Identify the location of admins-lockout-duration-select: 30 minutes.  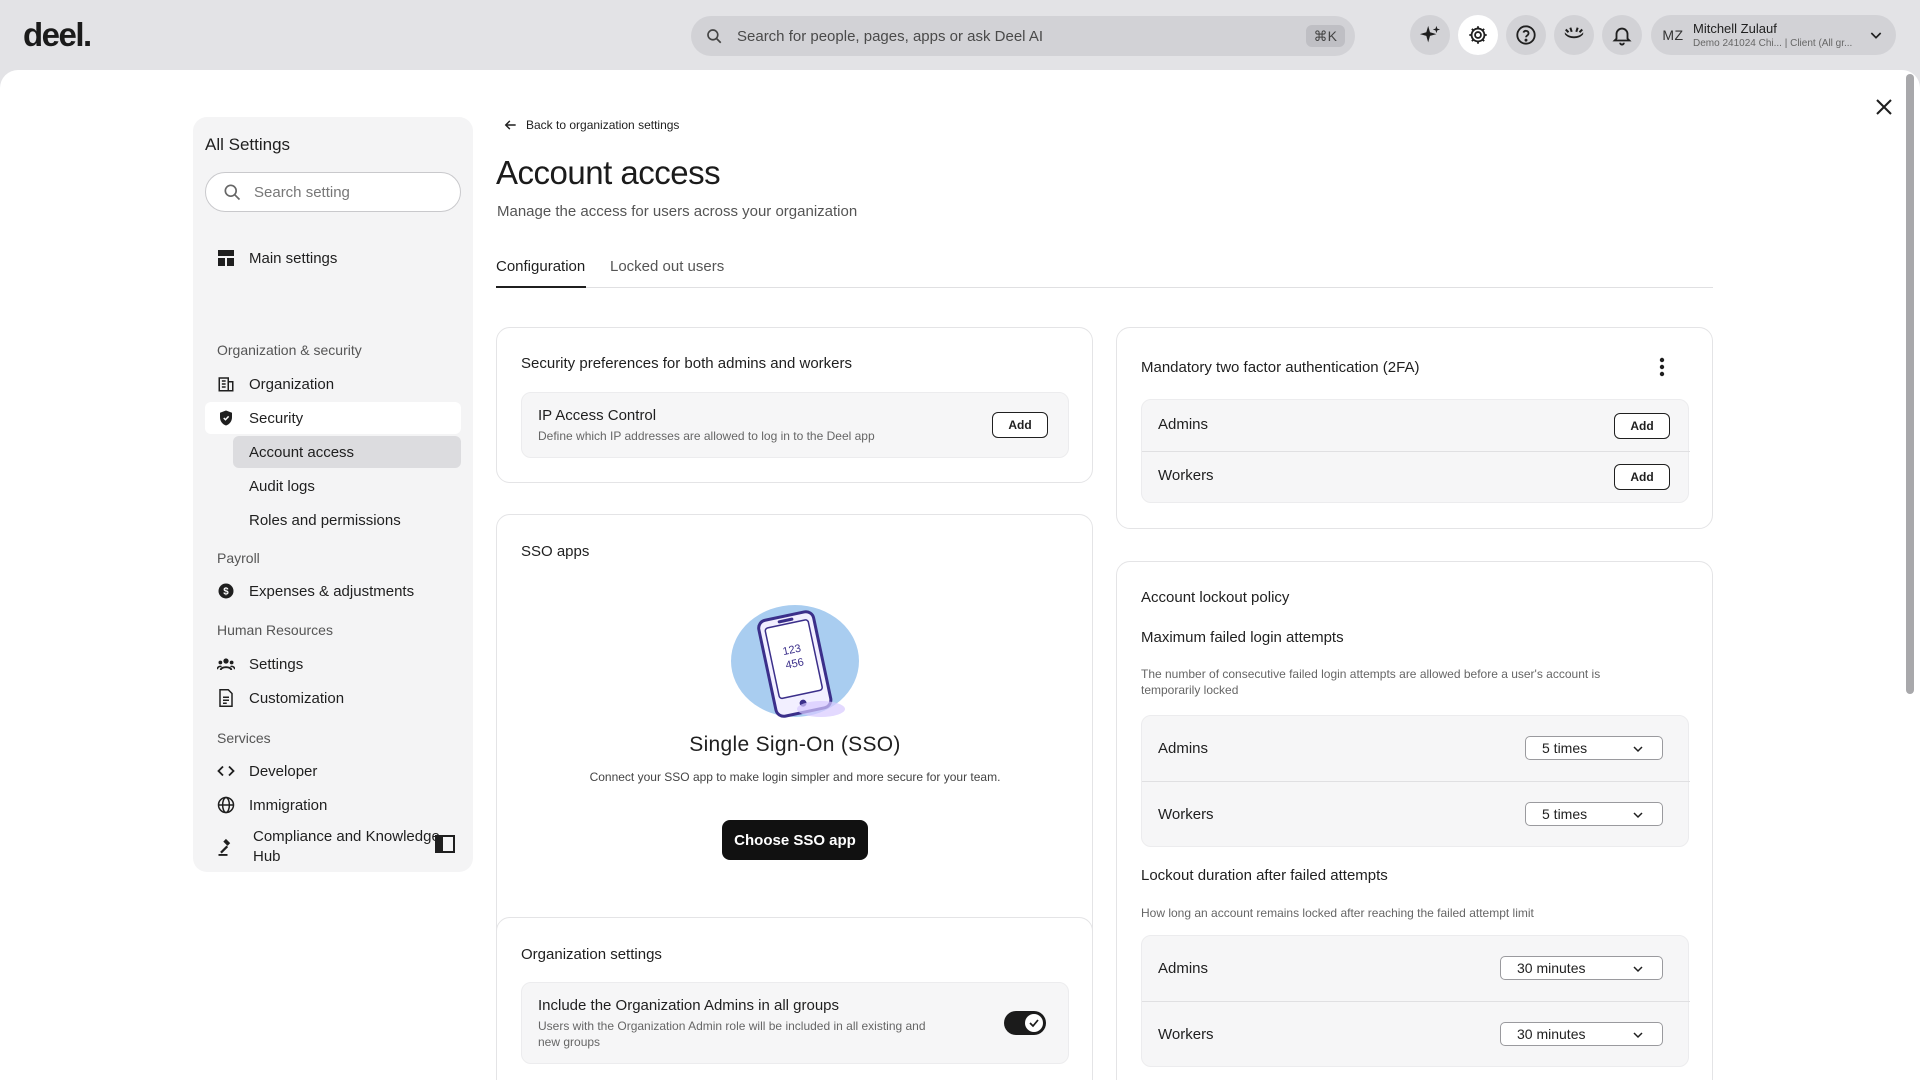
(1581, 968).